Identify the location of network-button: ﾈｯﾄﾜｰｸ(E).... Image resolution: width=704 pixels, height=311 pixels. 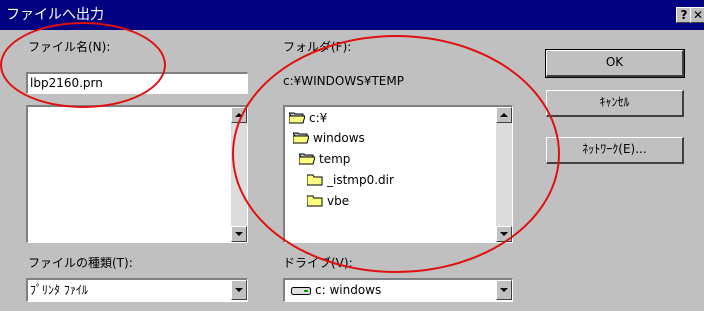
(615, 150).